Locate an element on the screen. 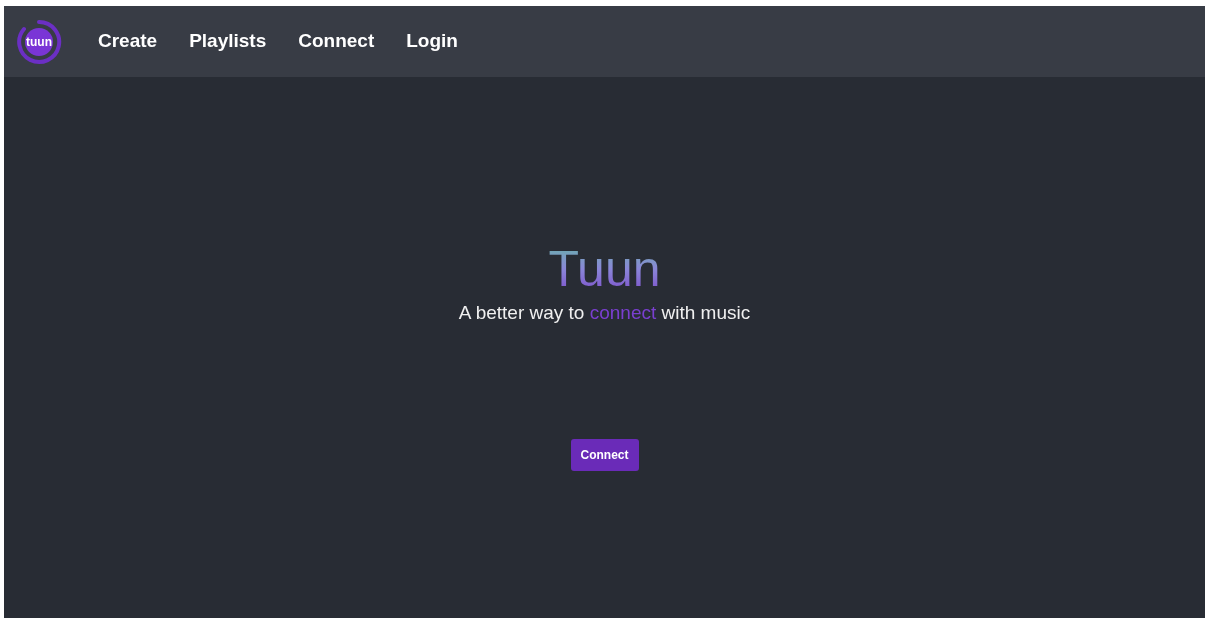 This screenshot has height=618, width=1205. ring-icon is located at coordinates (39, 41).